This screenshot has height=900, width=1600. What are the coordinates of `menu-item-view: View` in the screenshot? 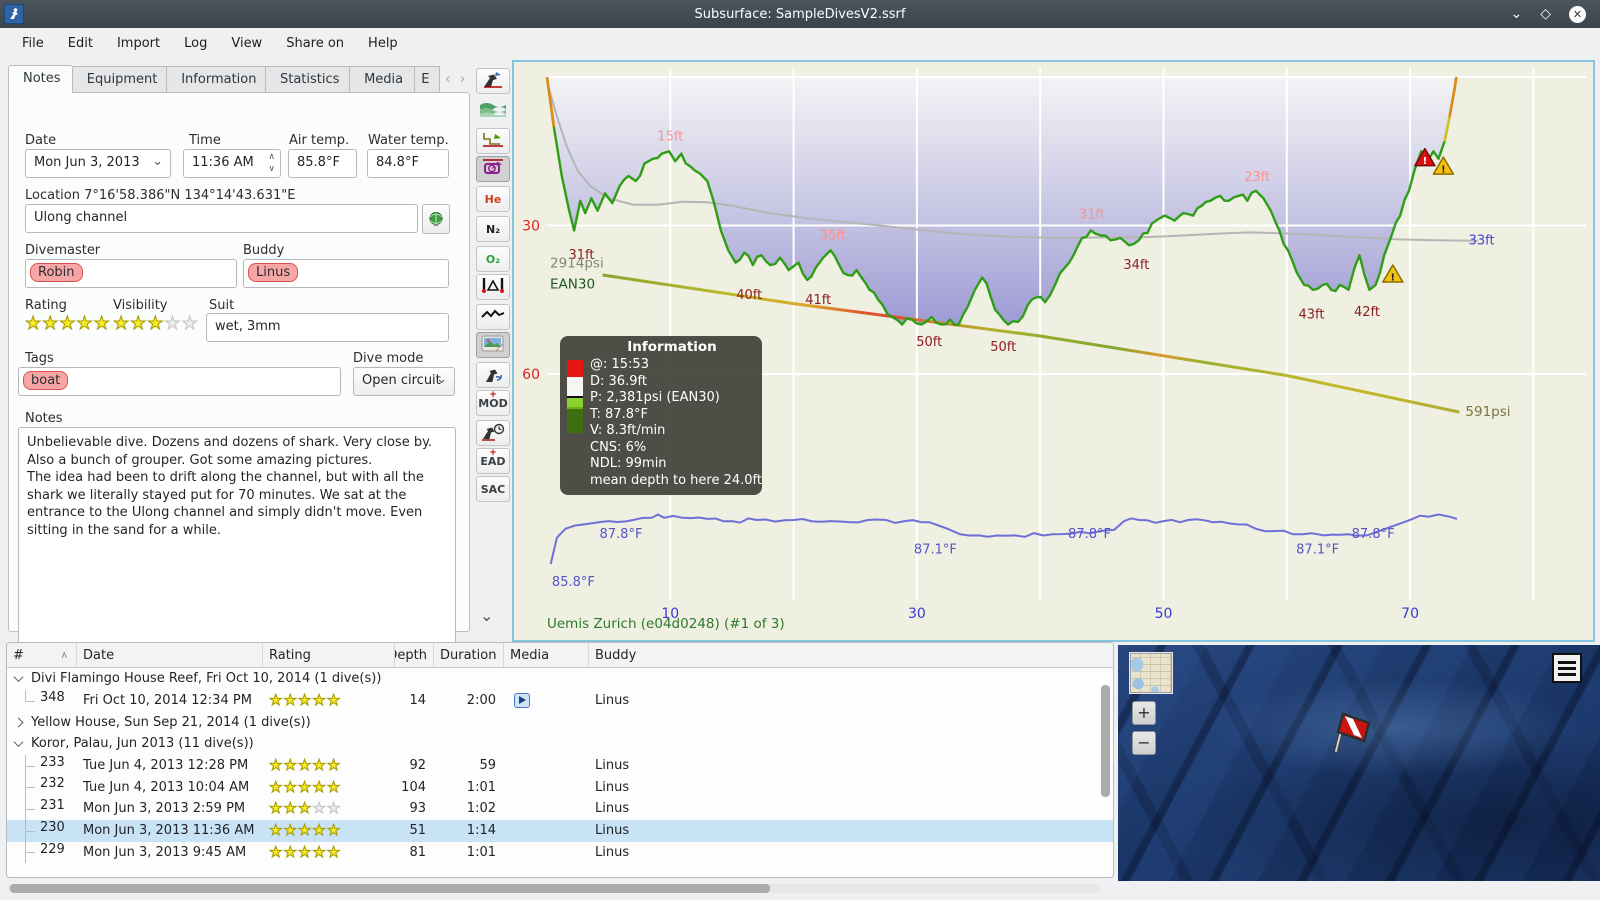 It's located at (246, 43).